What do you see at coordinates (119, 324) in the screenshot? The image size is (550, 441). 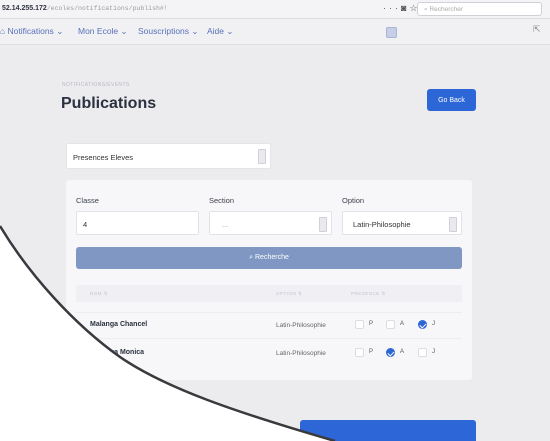 I see `student-name: Malanga Chancel` at bounding box center [119, 324].